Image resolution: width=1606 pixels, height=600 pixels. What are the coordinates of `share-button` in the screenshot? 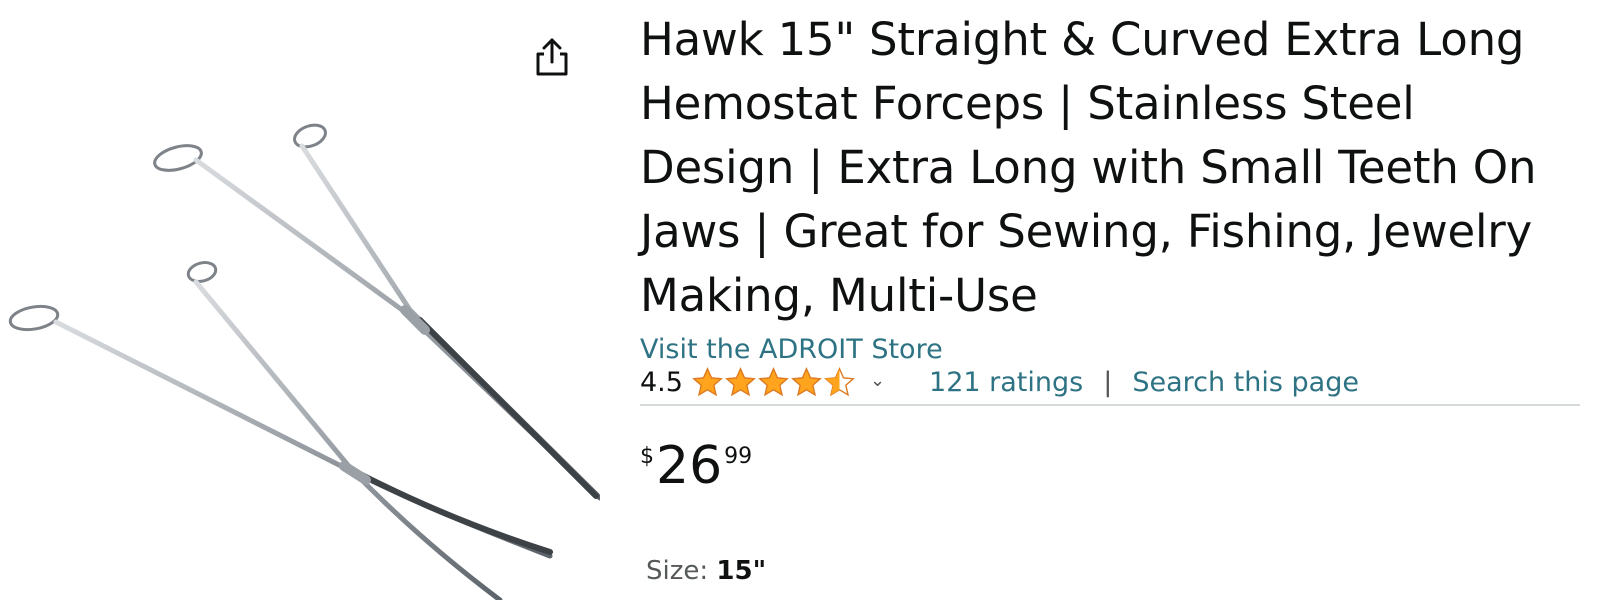 It's located at (552, 57).